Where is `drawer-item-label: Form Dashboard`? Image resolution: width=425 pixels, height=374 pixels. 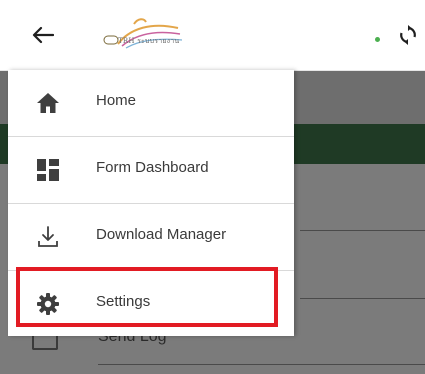
drawer-item-label: Form Dashboard is located at coordinates (152, 167).